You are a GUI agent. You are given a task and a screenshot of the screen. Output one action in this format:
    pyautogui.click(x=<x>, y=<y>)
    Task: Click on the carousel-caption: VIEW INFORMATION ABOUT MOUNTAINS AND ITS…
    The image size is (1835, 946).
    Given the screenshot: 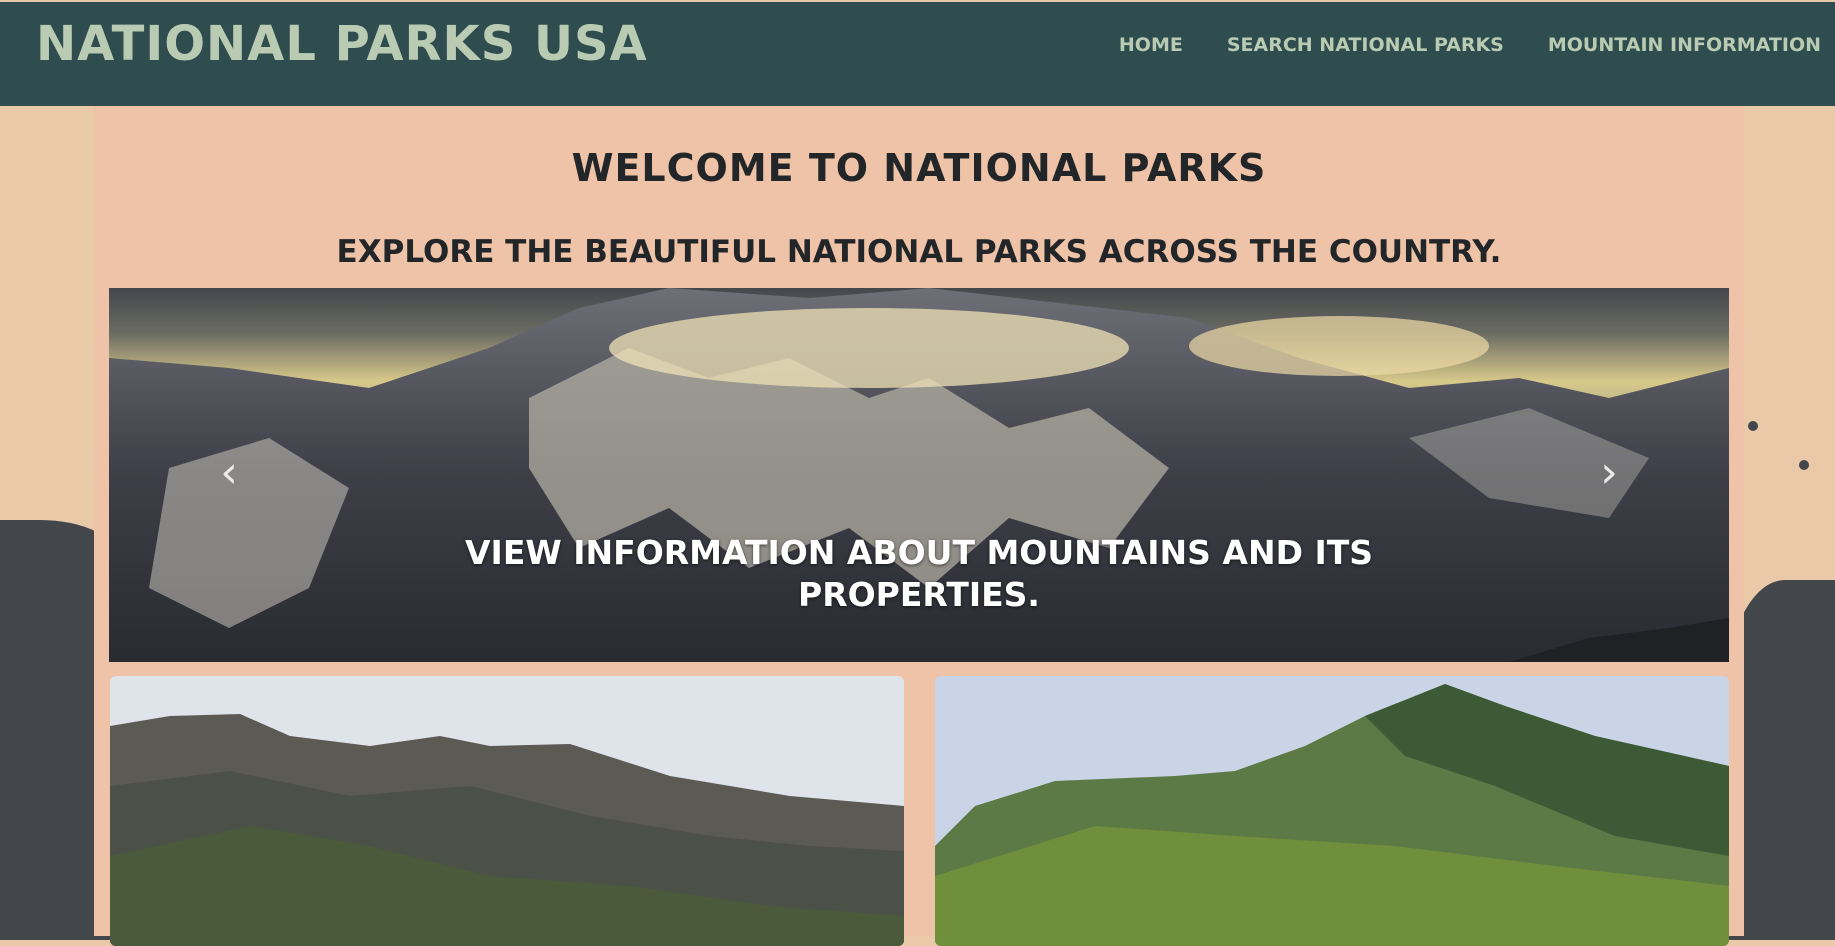 What is the action you would take?
    pyautogui.click(x=919, y=573)
    